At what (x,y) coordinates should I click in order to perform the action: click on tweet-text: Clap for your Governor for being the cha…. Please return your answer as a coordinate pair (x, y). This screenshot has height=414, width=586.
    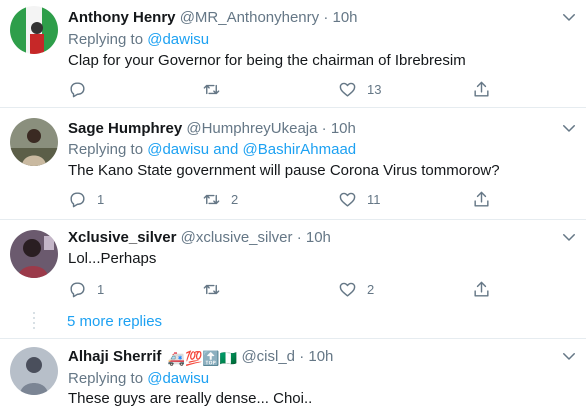
    Looking at the image, I should click on (267, 60).